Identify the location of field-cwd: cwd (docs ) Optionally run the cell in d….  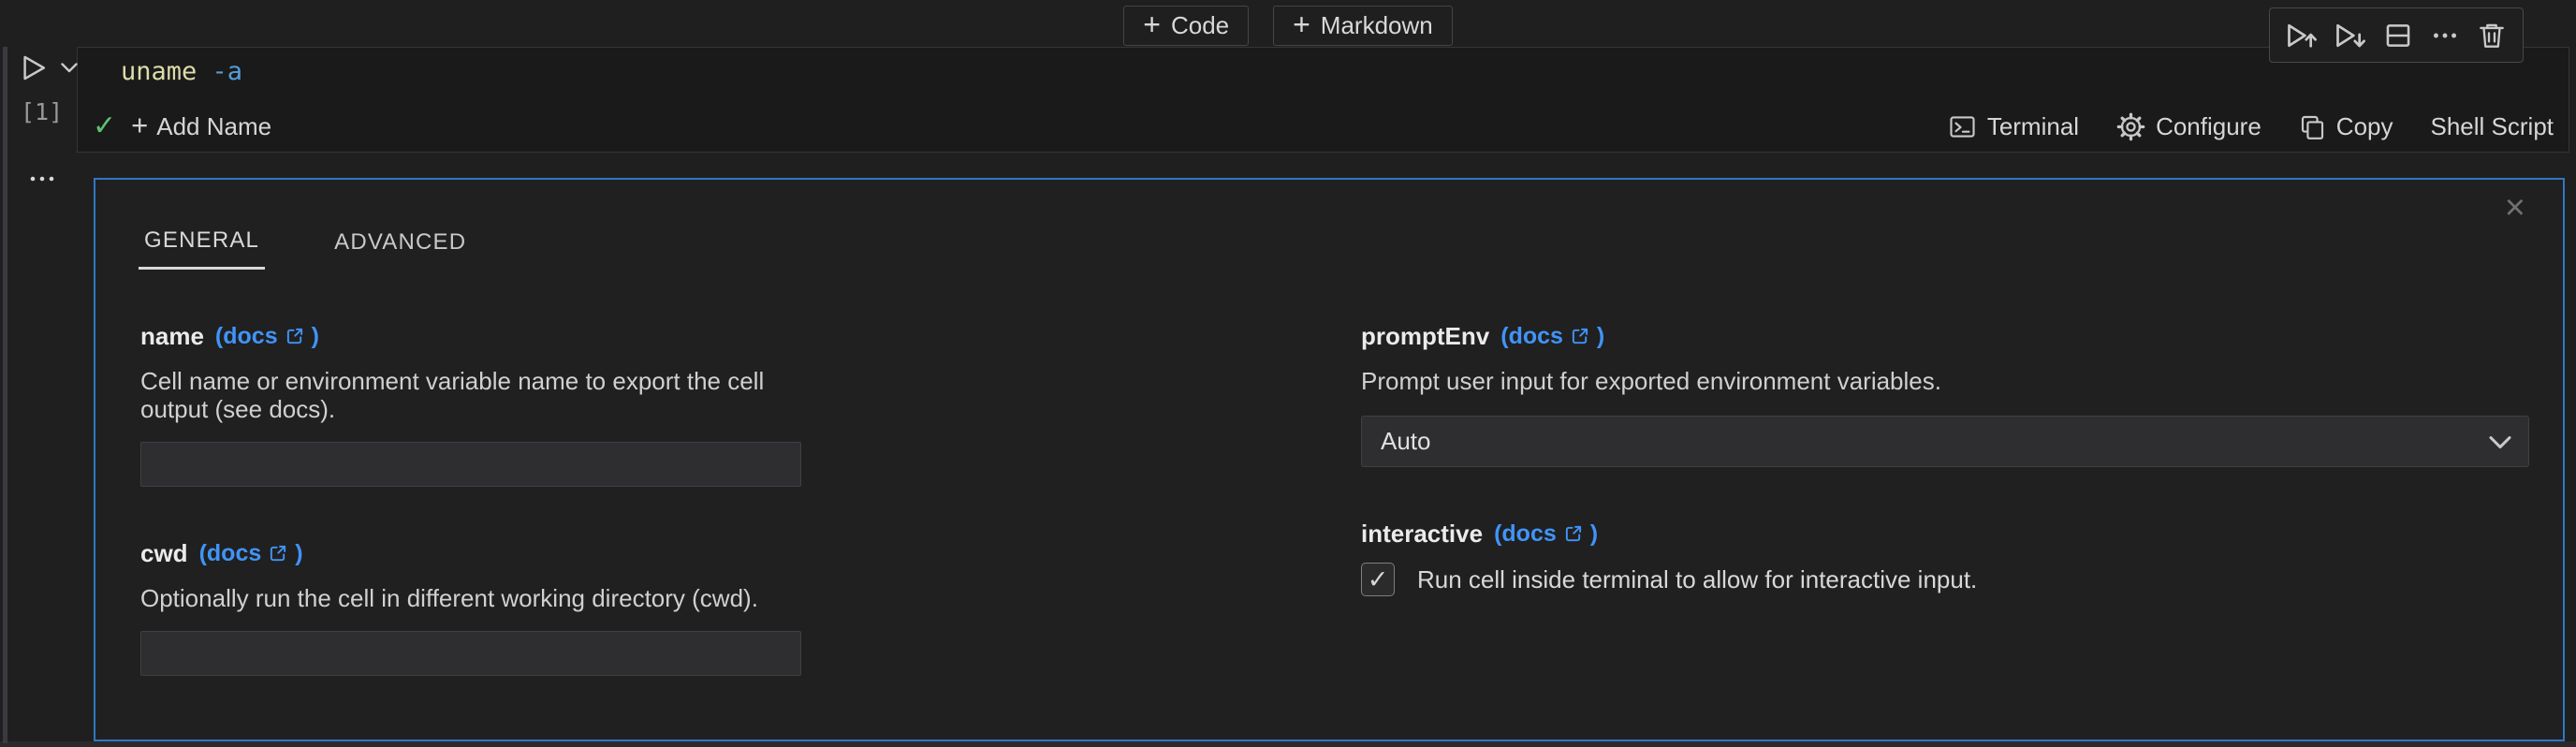
(470, 607).